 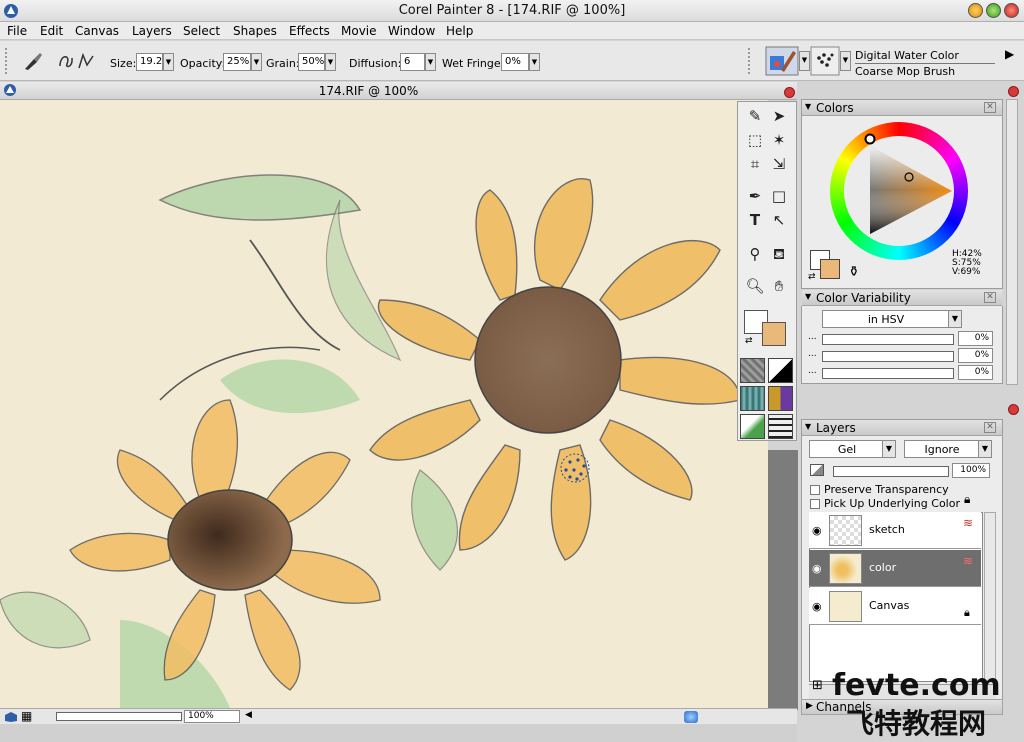 I want to click on pick-up-color-checkbox, so click(x=815, y=504).